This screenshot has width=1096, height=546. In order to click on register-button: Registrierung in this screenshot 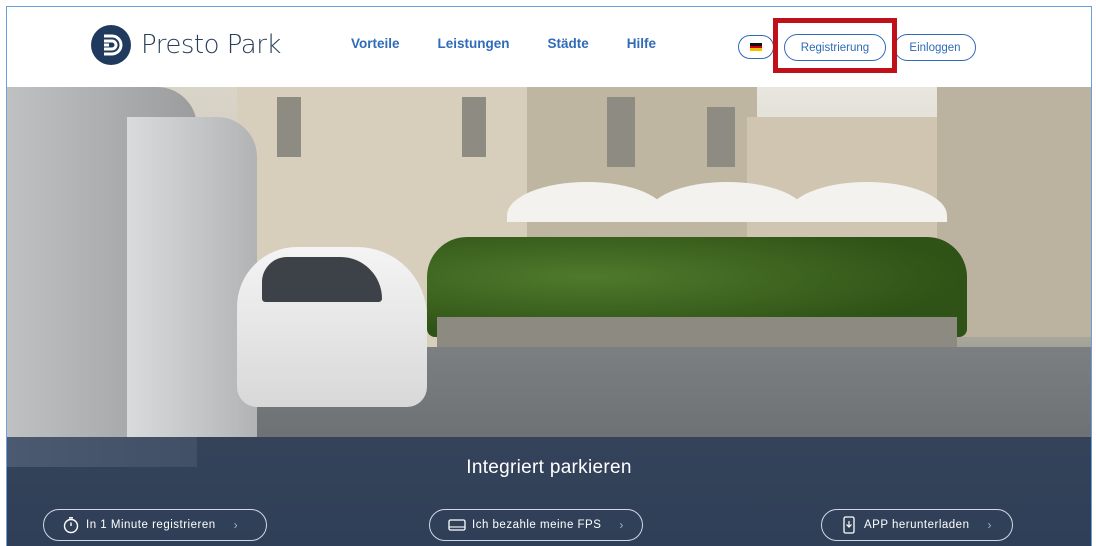, I will do `click(835, 47)`.